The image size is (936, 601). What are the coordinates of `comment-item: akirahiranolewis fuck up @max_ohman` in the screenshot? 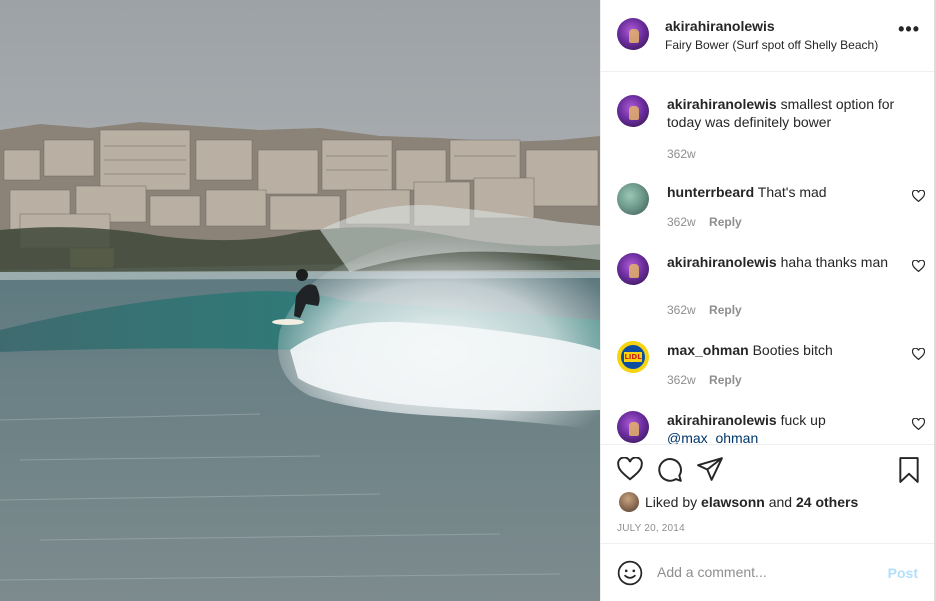 It's located at (771, 427).